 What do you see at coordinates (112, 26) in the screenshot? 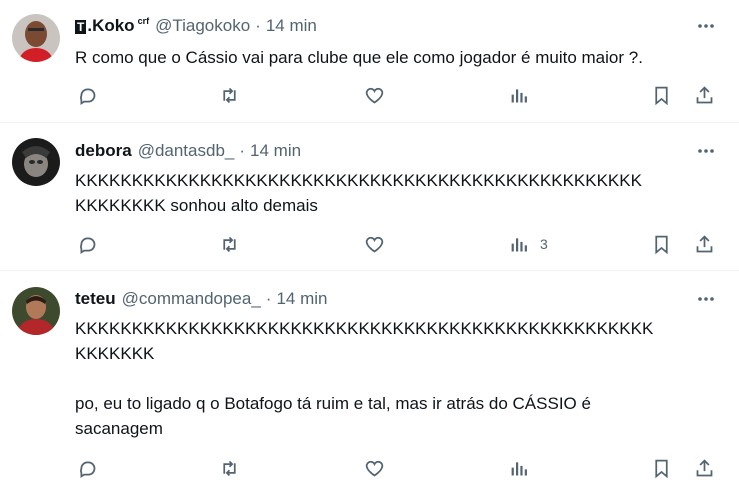
I see `display-name: T .Koko crf` at bounding box center [112, 26].